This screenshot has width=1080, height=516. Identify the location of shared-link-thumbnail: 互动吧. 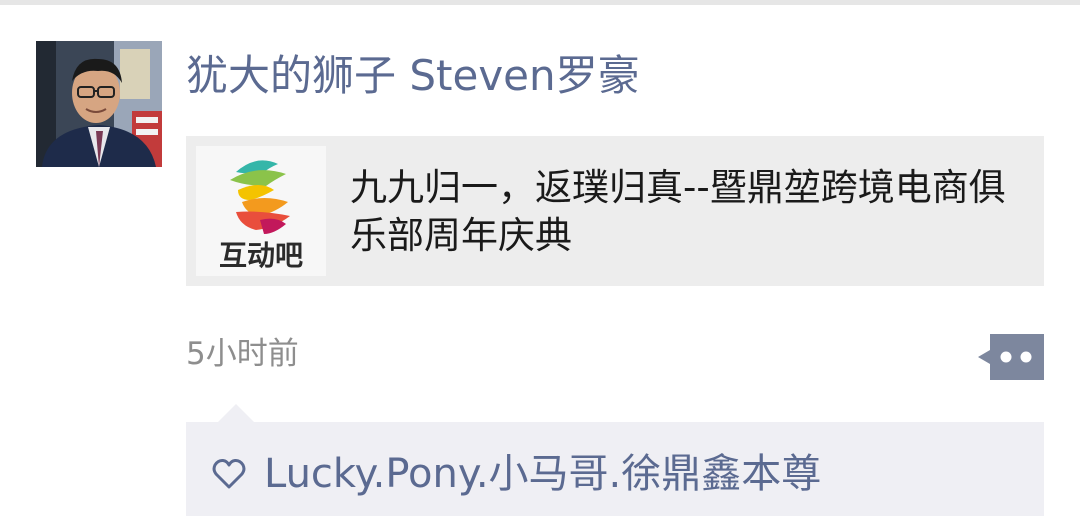
(261, 211).